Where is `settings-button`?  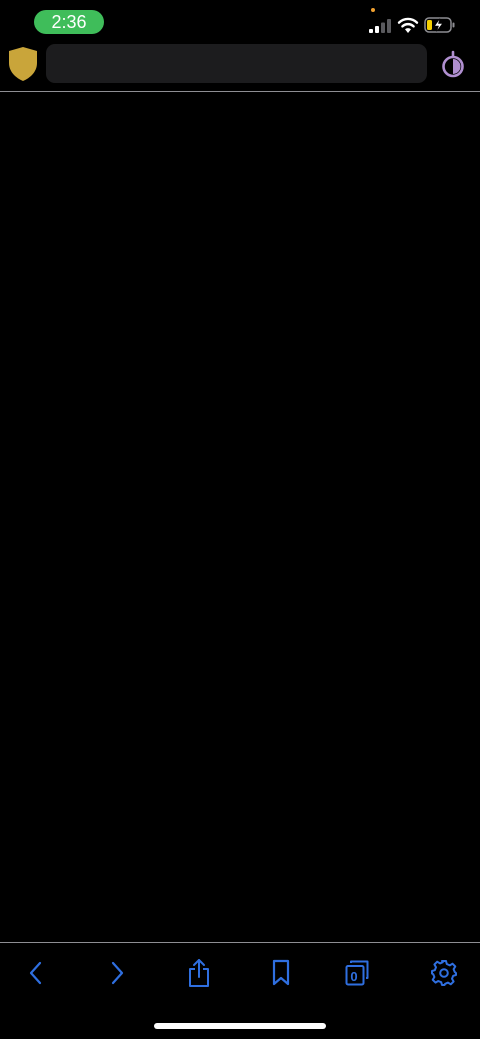
settings-button is located at coordinates (444, 973).